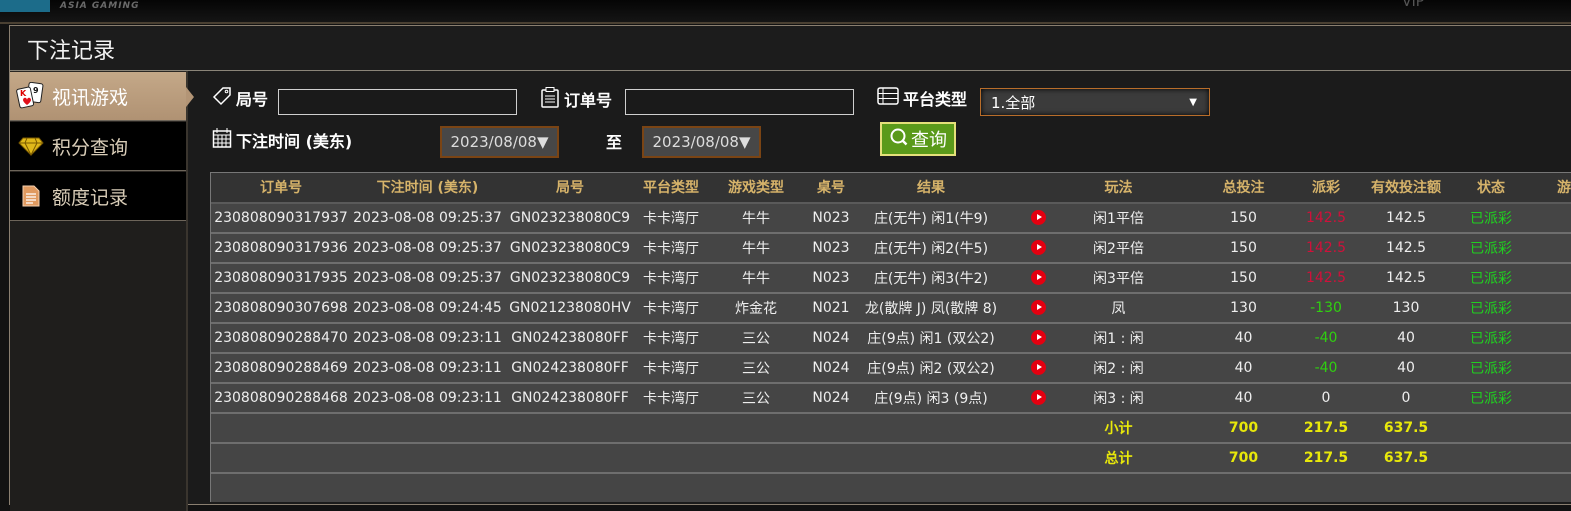 The image size is (1571, 511). What do you see at coordinates (931, 338) in the screenshot?
I see `cell-result: 庄(9点) 闲1 (双公2)` at bounding box center [931, 338].